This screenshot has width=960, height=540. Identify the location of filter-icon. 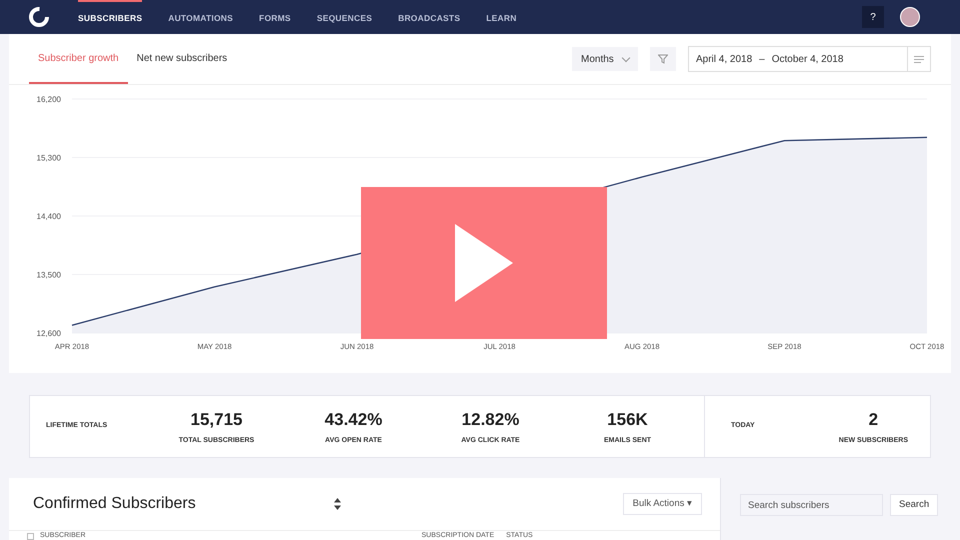
(663, 59).